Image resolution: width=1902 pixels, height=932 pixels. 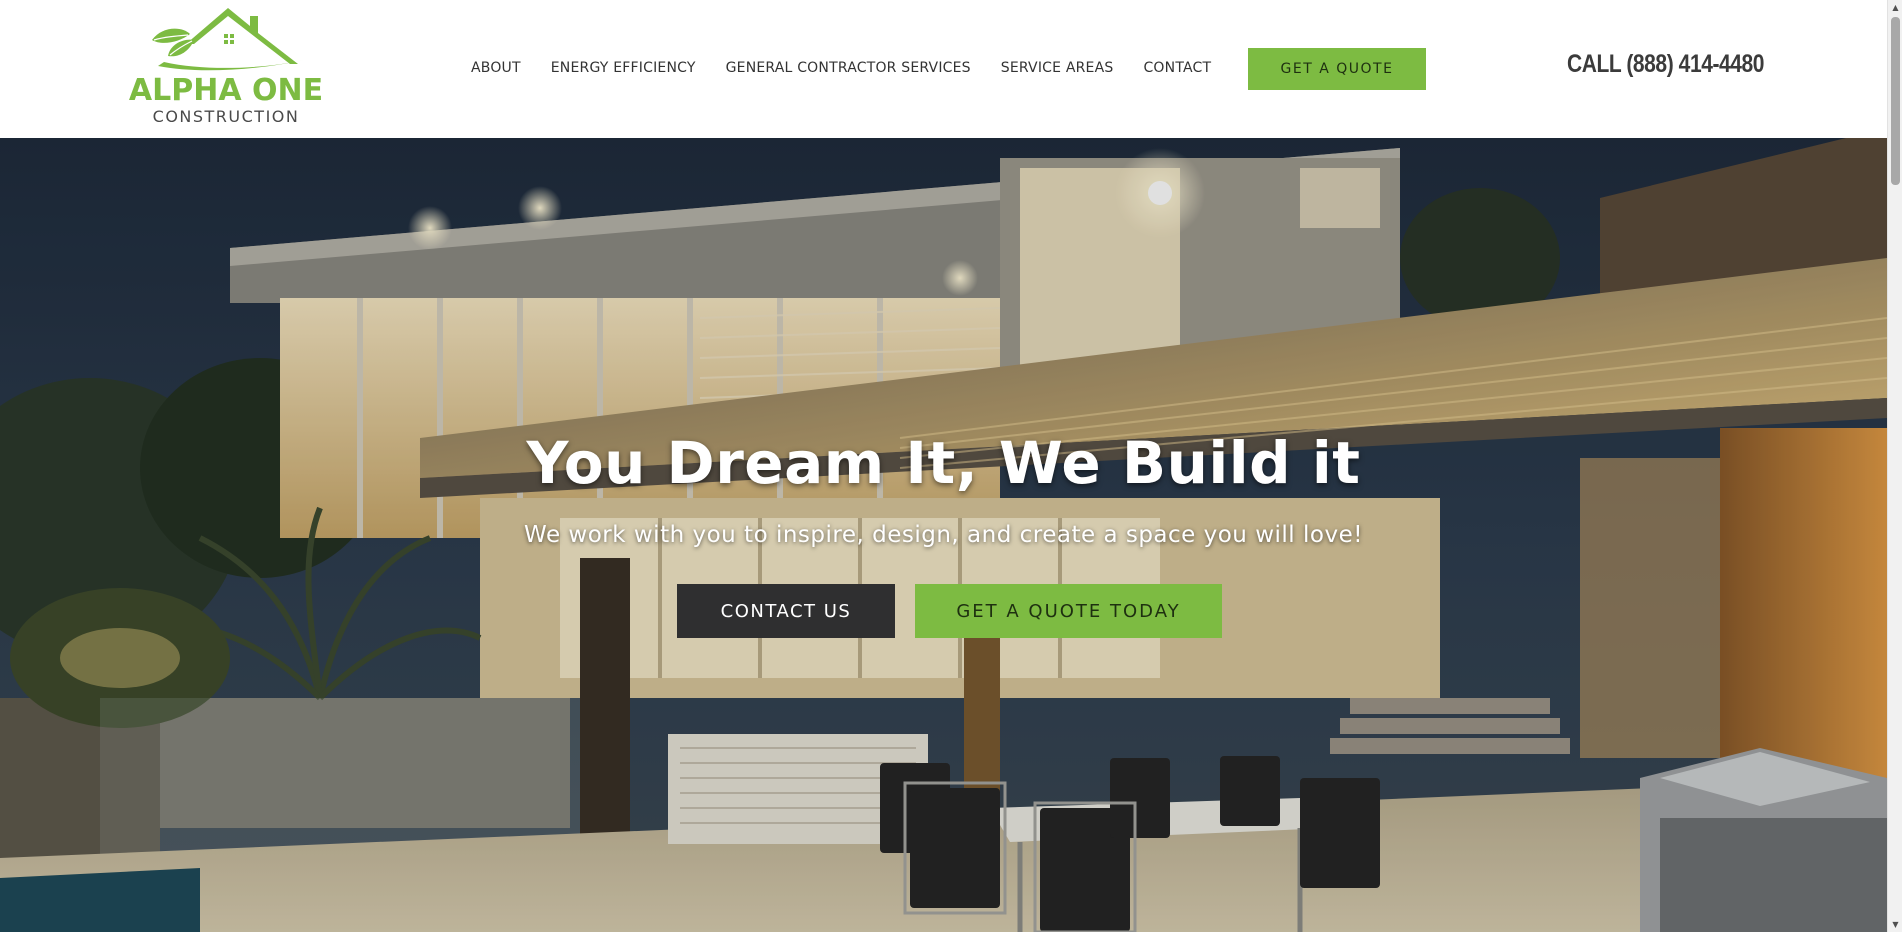 What do you see at coordinates (1895, 101) in the screenshot?
I see `scrollbar-thumb` at bounding box center [1895, 101].